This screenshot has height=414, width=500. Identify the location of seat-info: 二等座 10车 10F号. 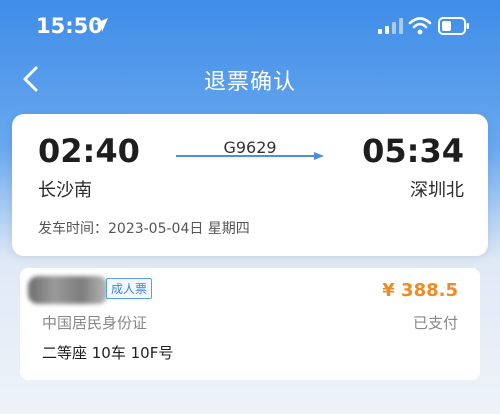
(108, 353).